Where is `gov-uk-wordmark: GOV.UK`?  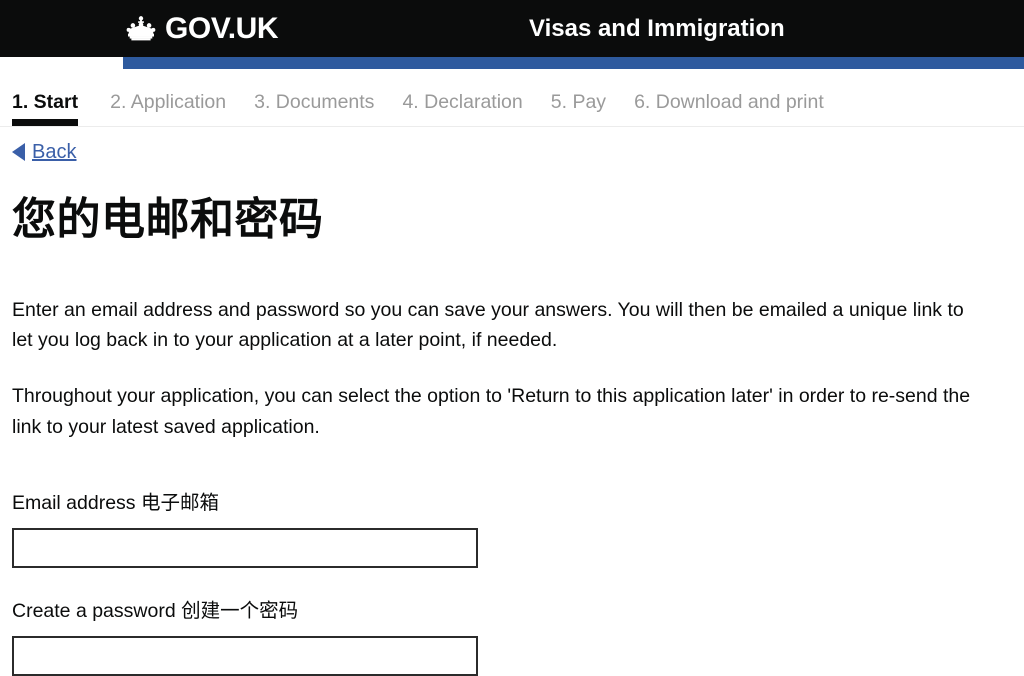 gov-uk-wordmark: GOV.UK is located at coordinates (222, 28).